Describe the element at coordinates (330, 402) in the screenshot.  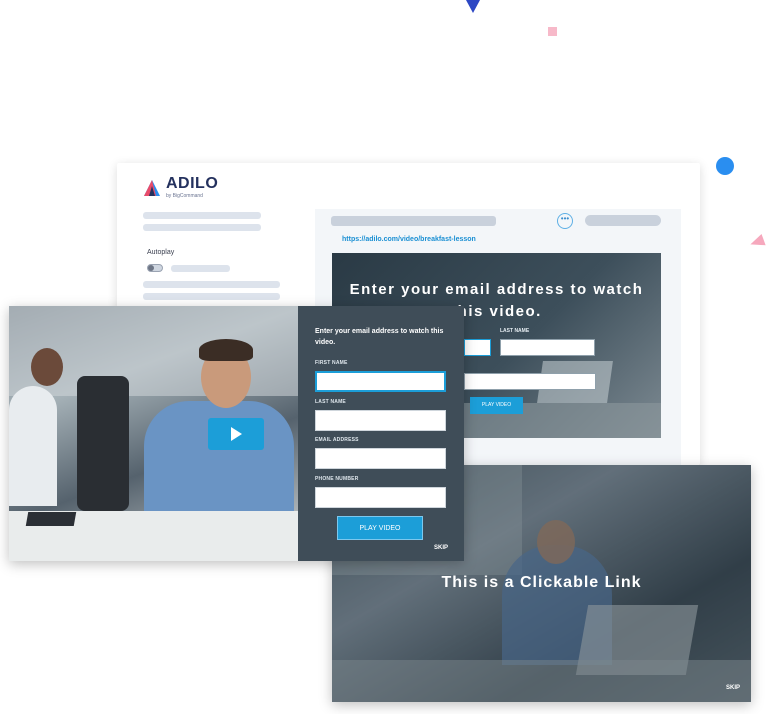
I see `last-name-label: LAST NAME` at that location.